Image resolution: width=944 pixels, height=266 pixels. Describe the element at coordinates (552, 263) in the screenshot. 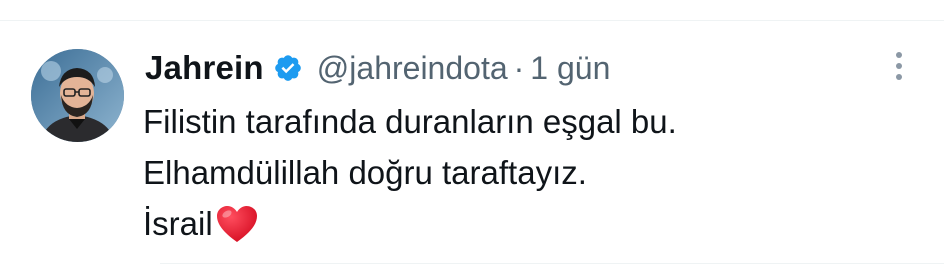

I see `bottom-divider` at that location.